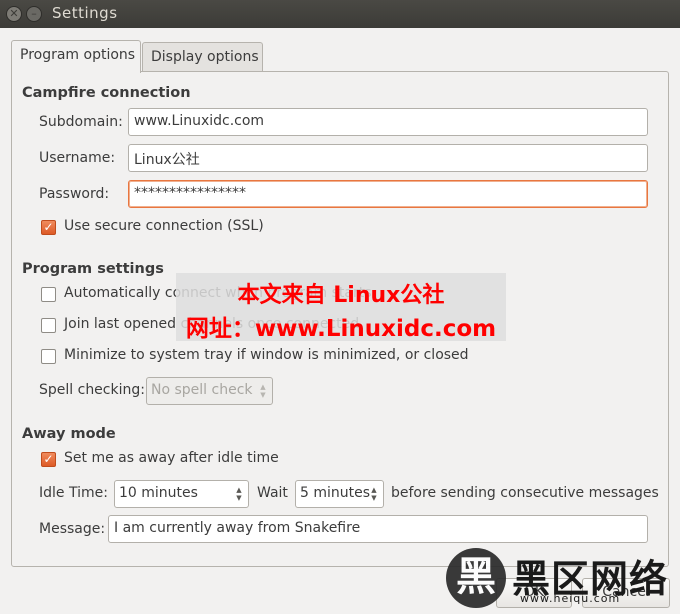  I want to click on tab-program-options: Program options, so click(76, 56).